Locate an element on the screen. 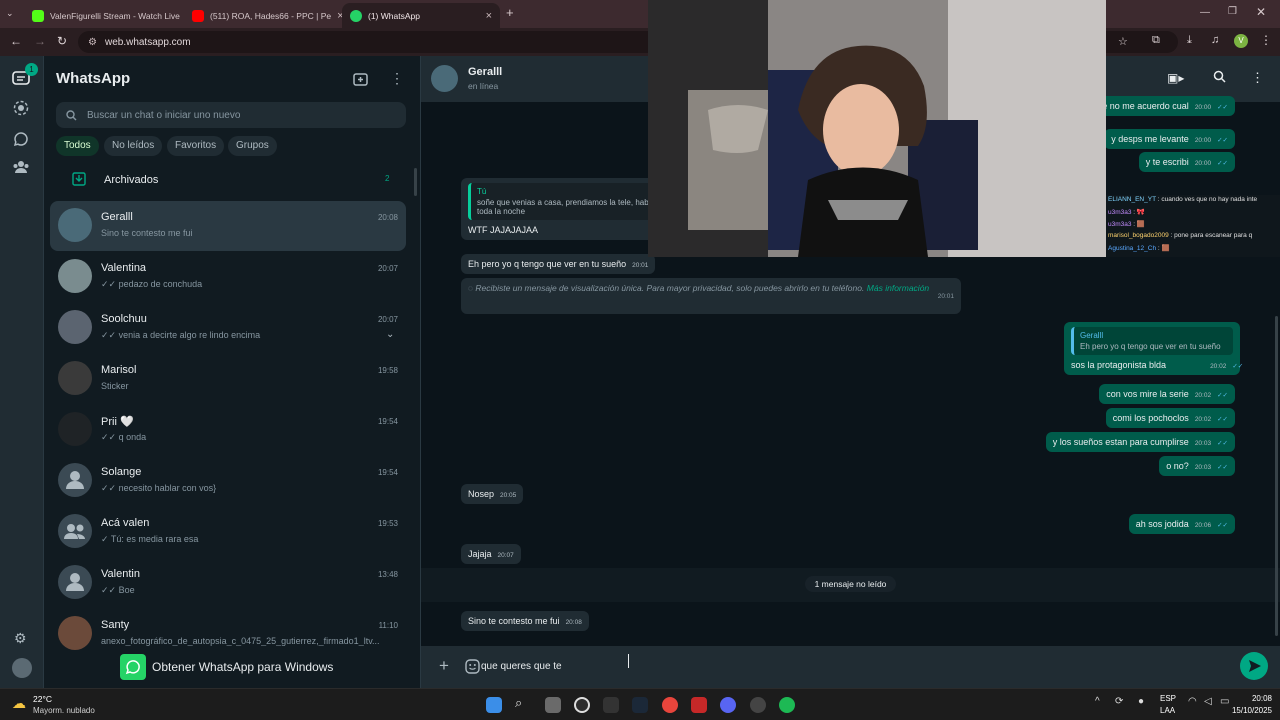 The width and height of the screenshot is (1280, 720). maximize-icon: ❐ is located at coordinates (1232, 11).